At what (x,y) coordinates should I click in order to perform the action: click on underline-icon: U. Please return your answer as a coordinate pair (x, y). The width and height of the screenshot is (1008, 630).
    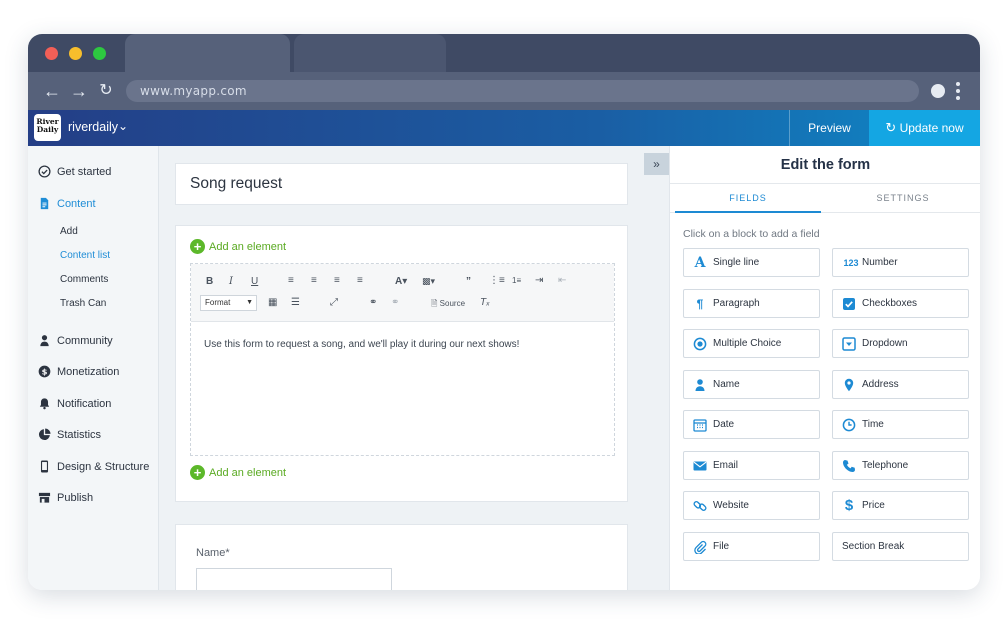
    Looking at the image, I should click on (254, 282).